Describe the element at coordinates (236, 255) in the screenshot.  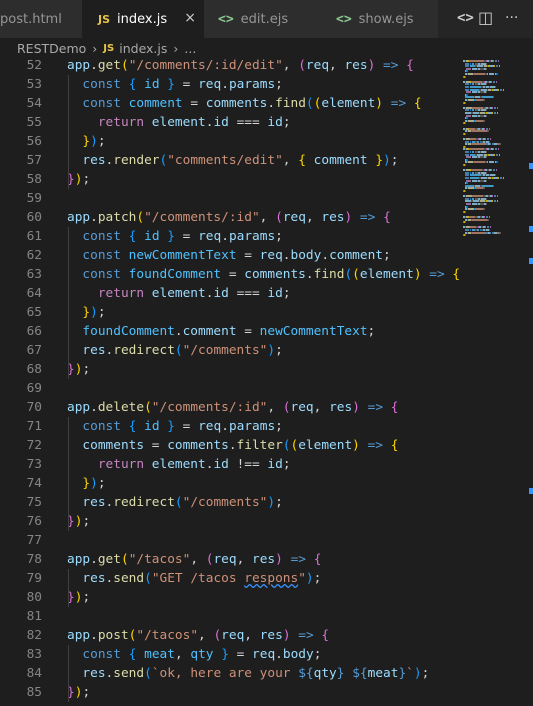
I see `code-text: const newCommentText = req.body.comment;` at that location.